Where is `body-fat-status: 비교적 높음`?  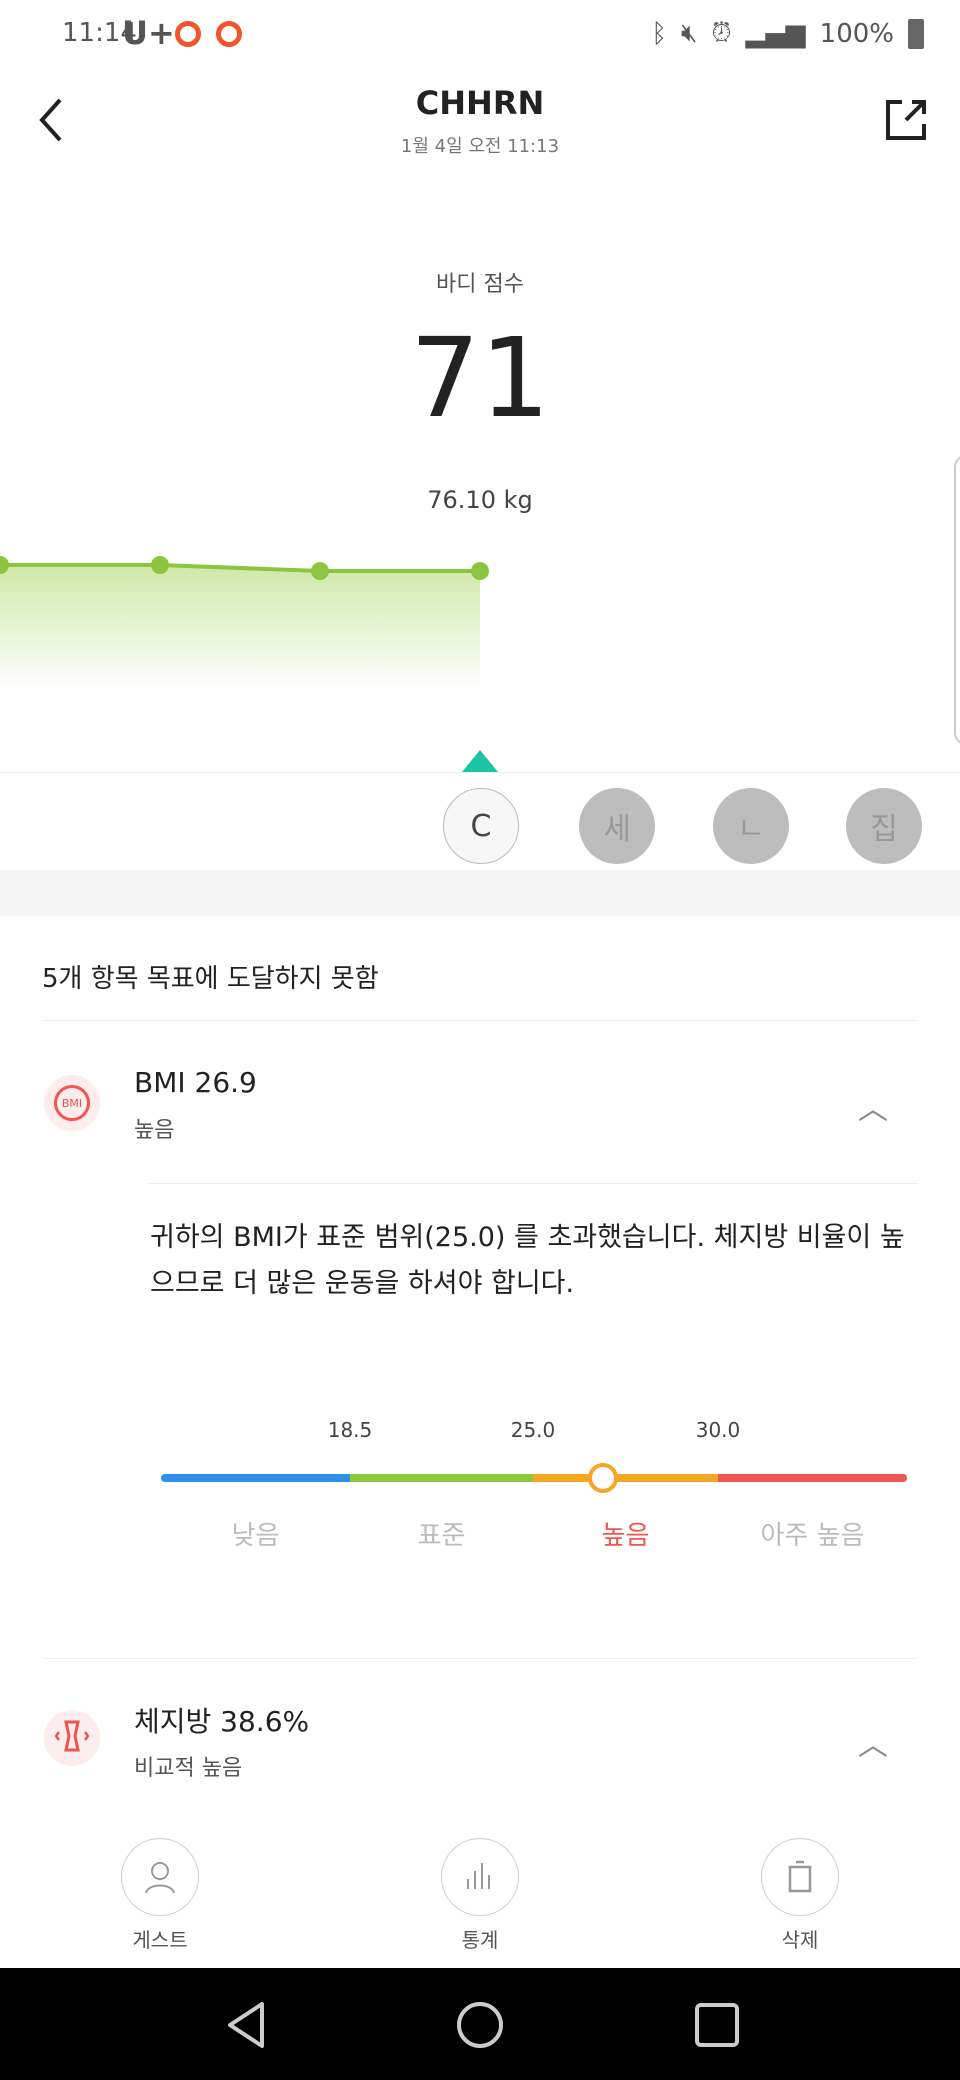 body-fat-status: 비교적 높음 is located at coordinates (188, 1768).